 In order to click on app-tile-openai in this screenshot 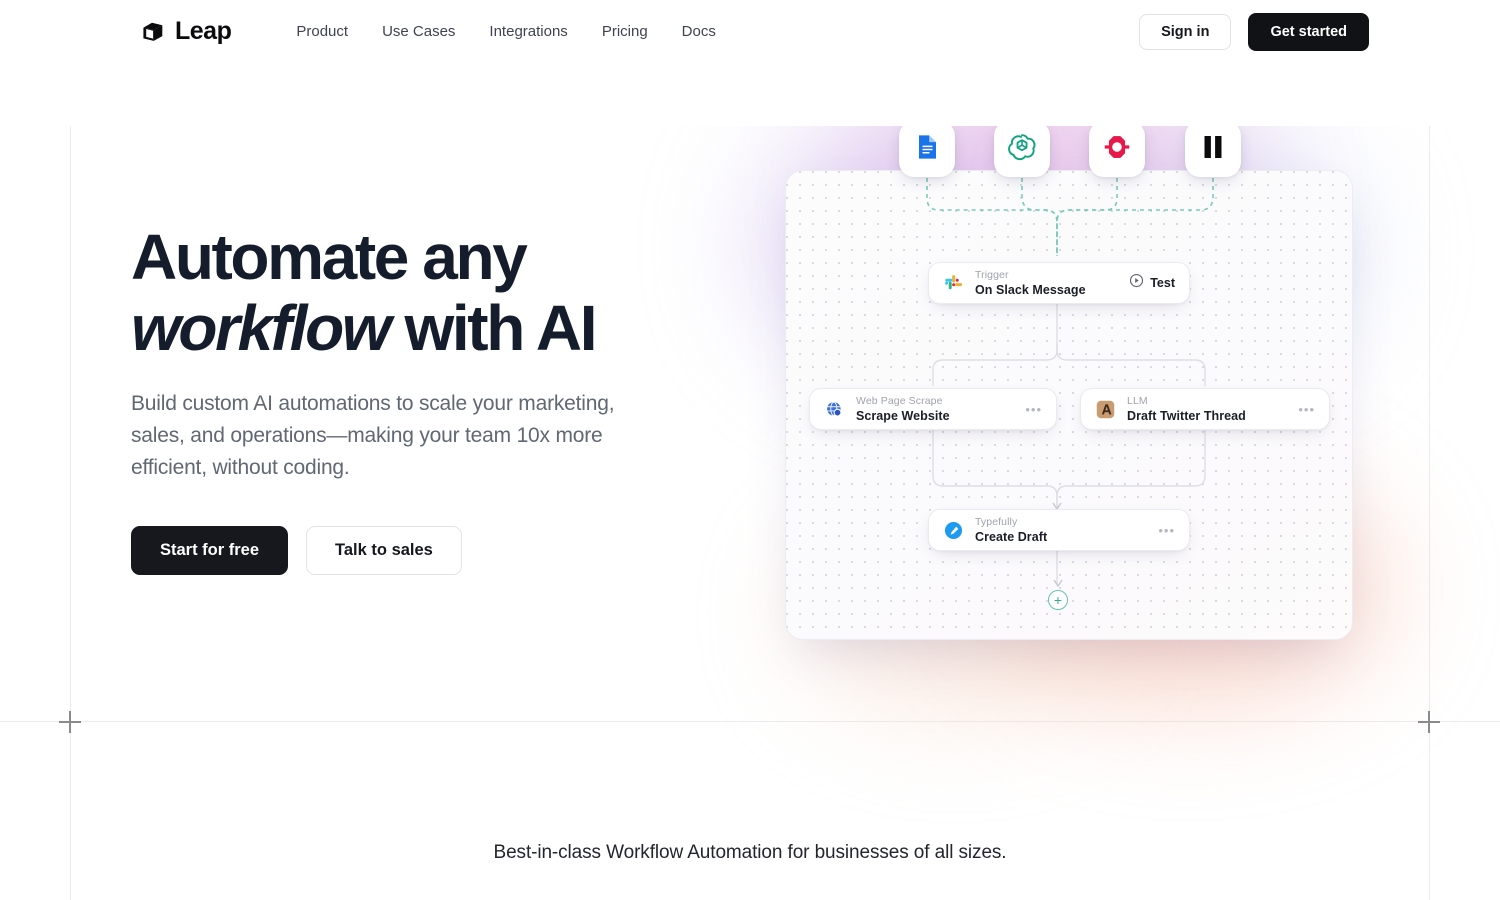, I will do `click(1022, 149)`.